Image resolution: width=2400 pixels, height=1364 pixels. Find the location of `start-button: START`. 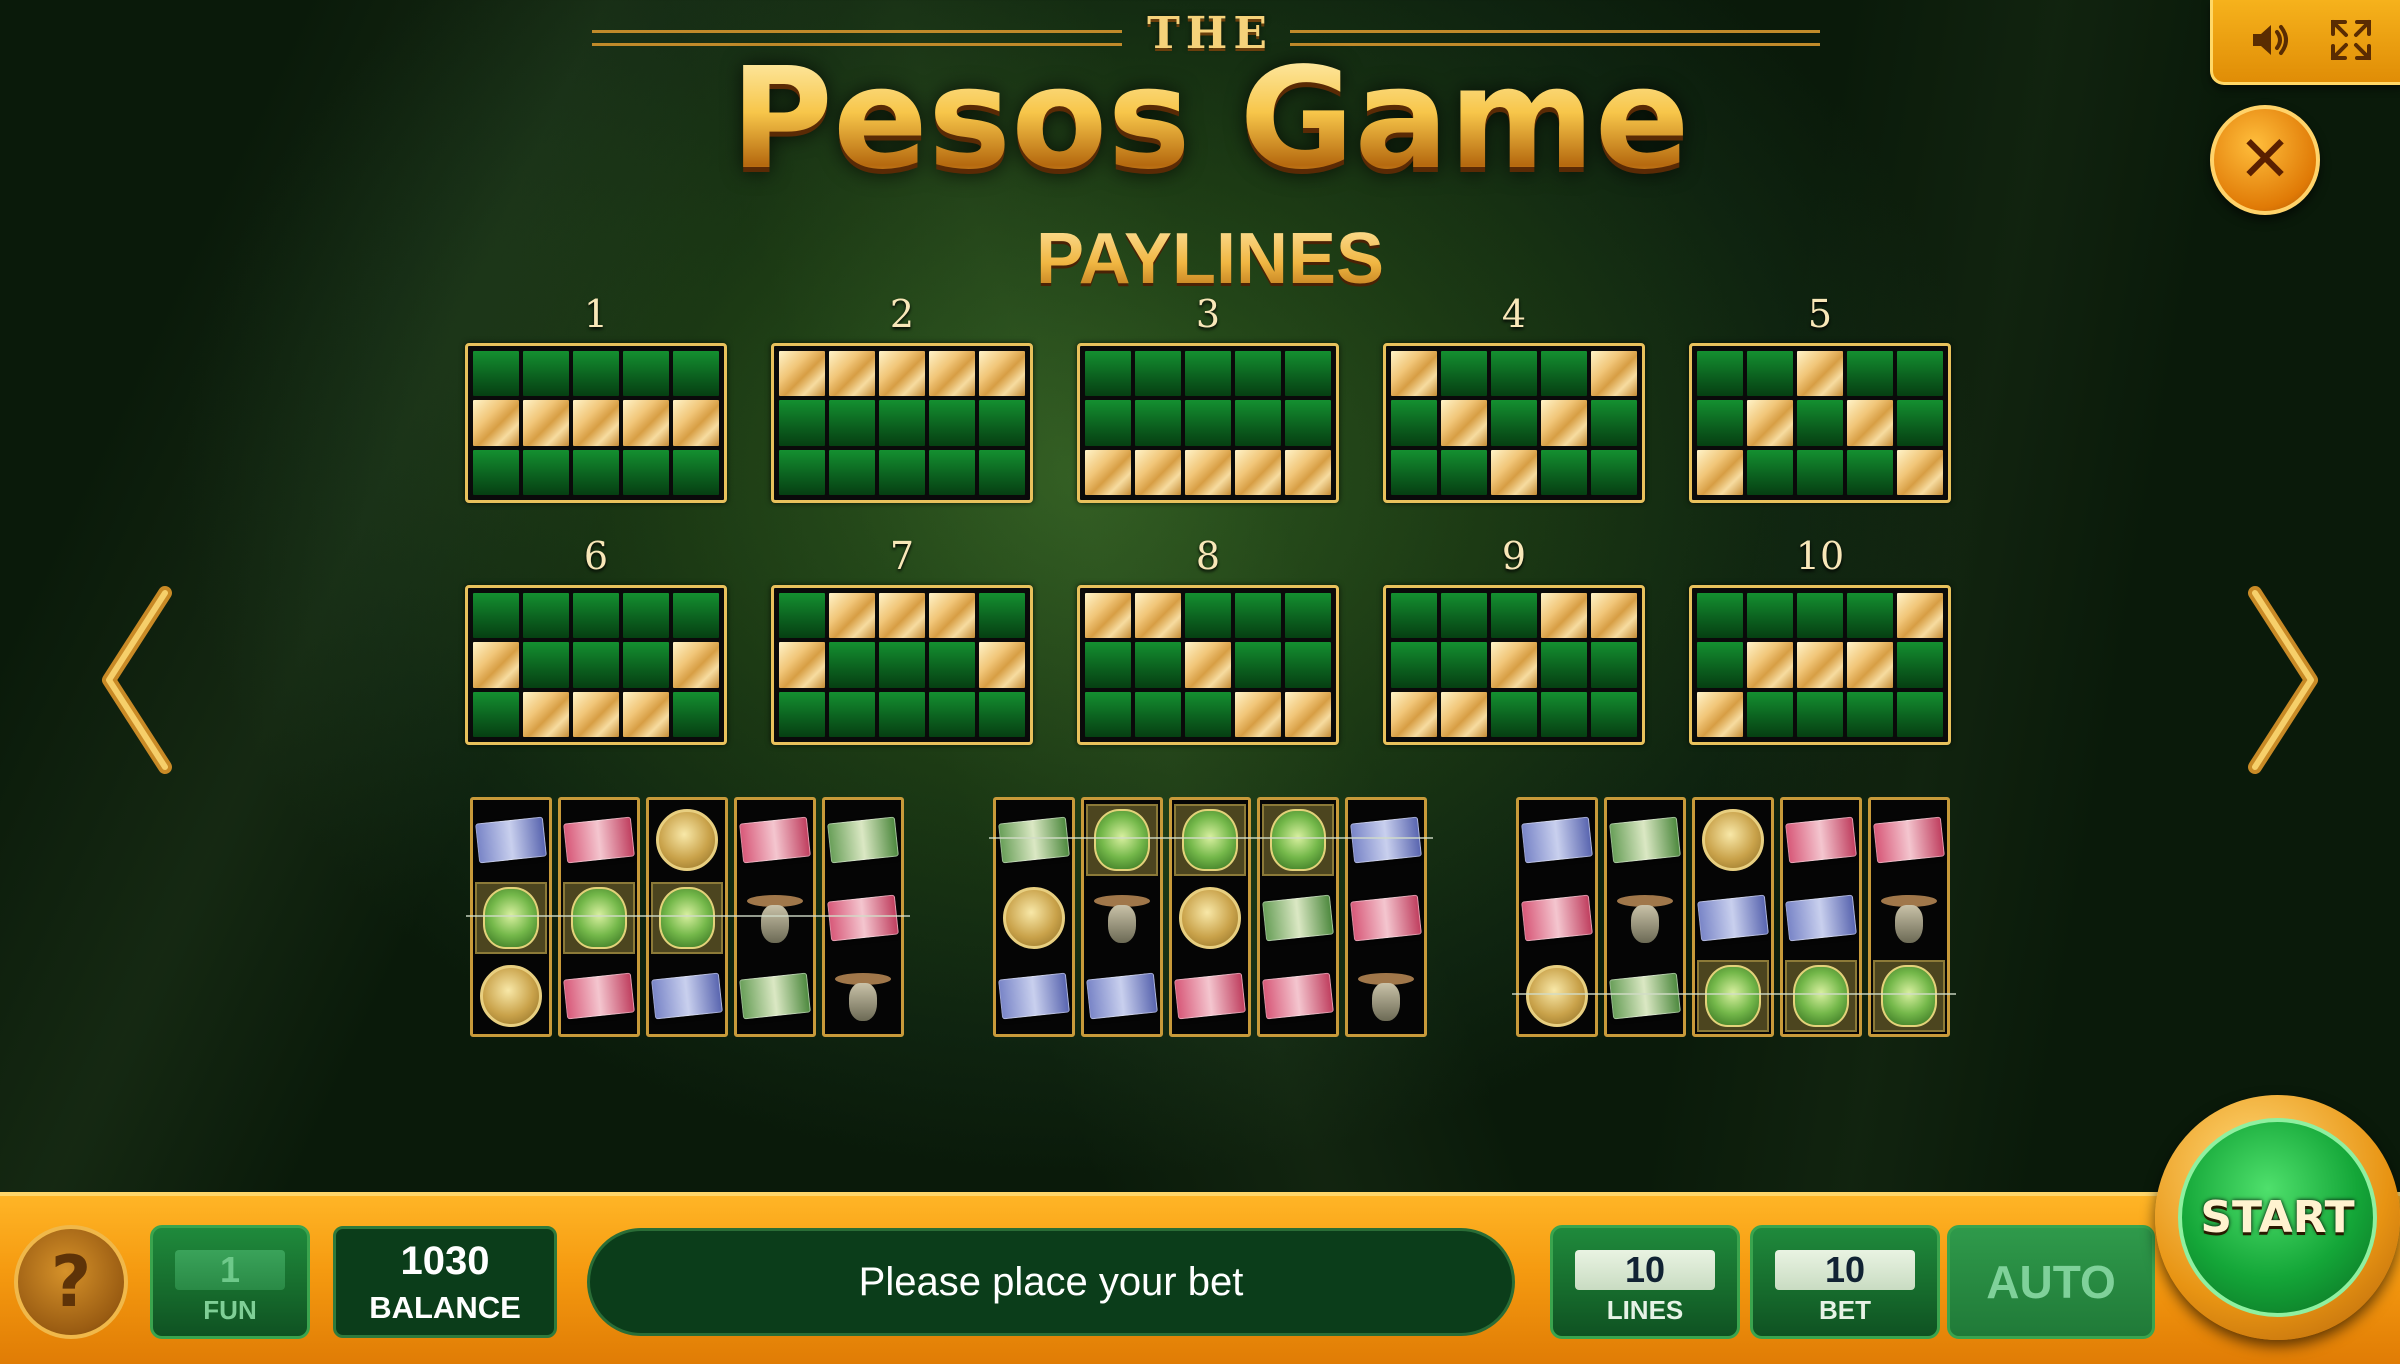

start-button: START is located at coordinates (2277, 1217).